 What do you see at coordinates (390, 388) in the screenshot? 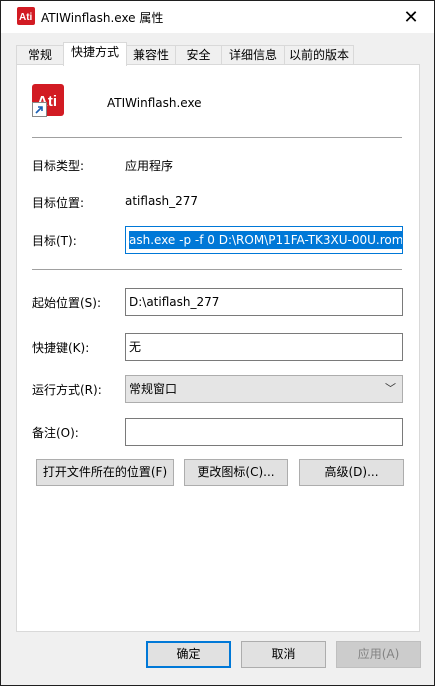
I see `chevron-down-icon: ﹀` at bounding box center [390, 388].